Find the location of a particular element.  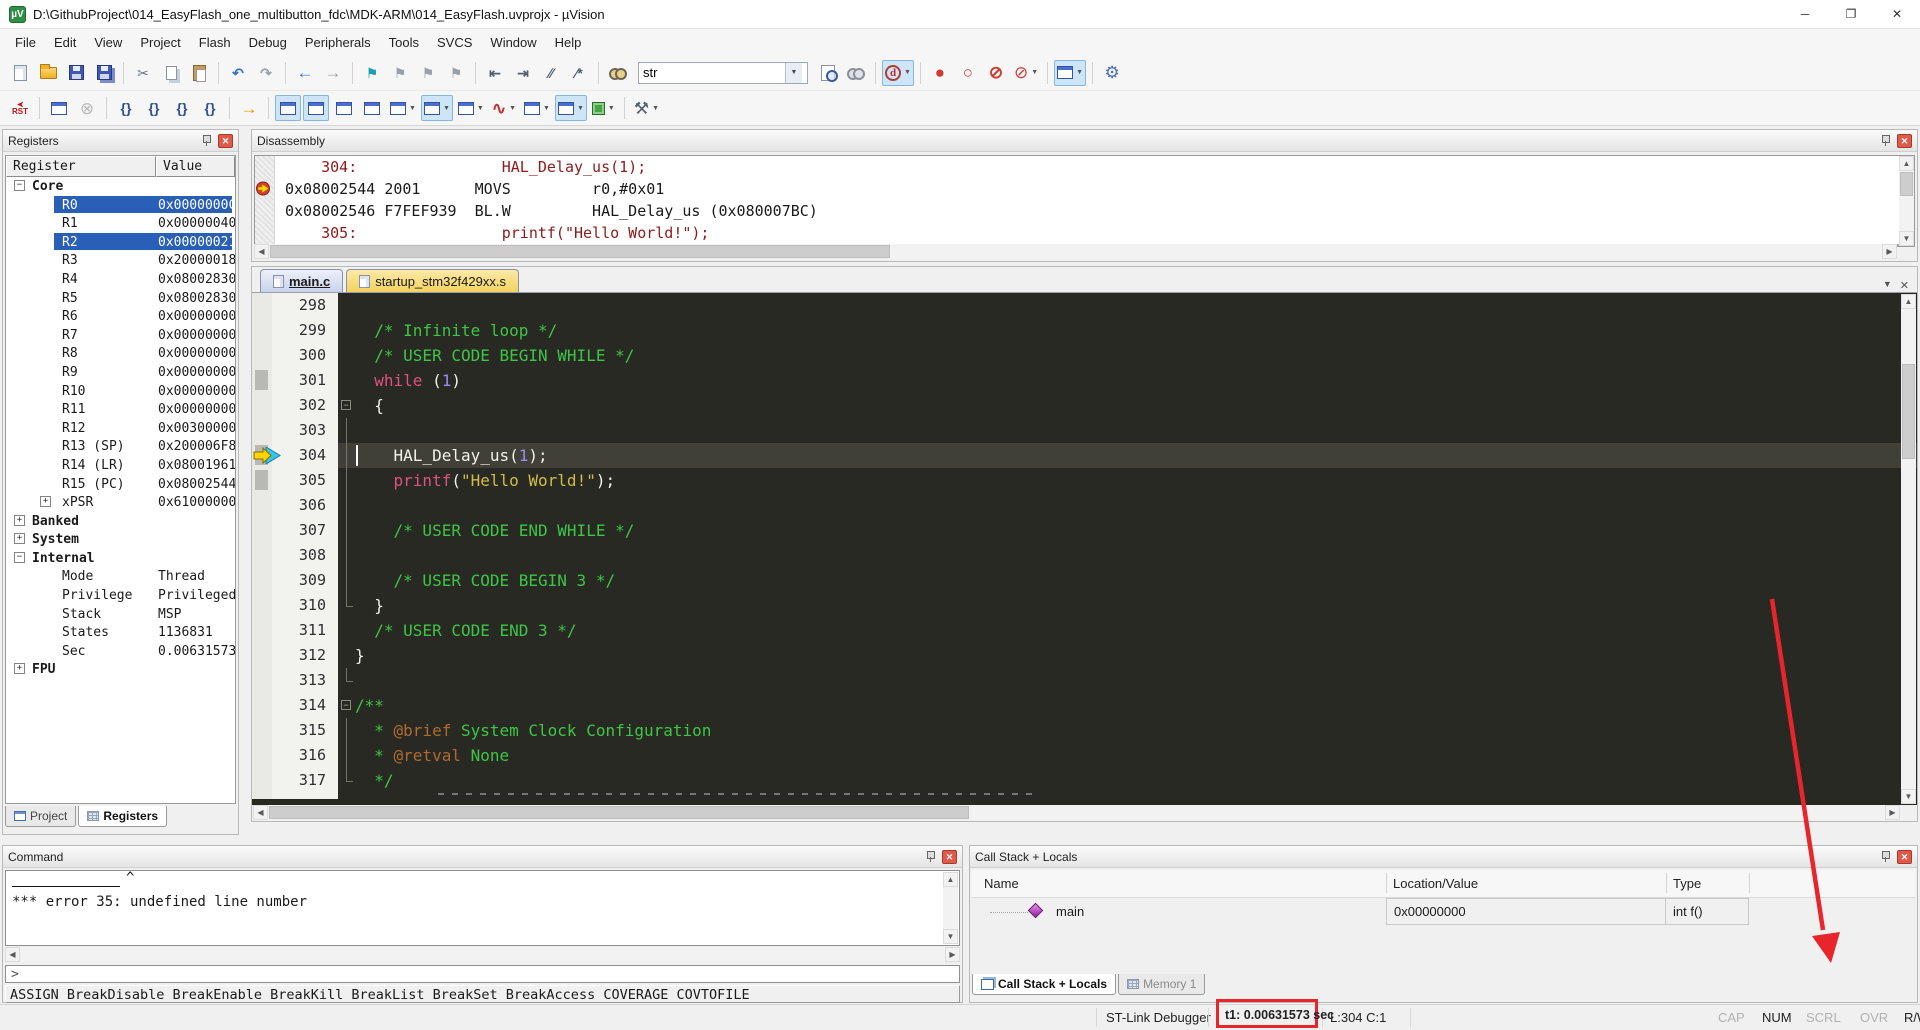

undo-button: ↶ is located at coordinates (238, 73).